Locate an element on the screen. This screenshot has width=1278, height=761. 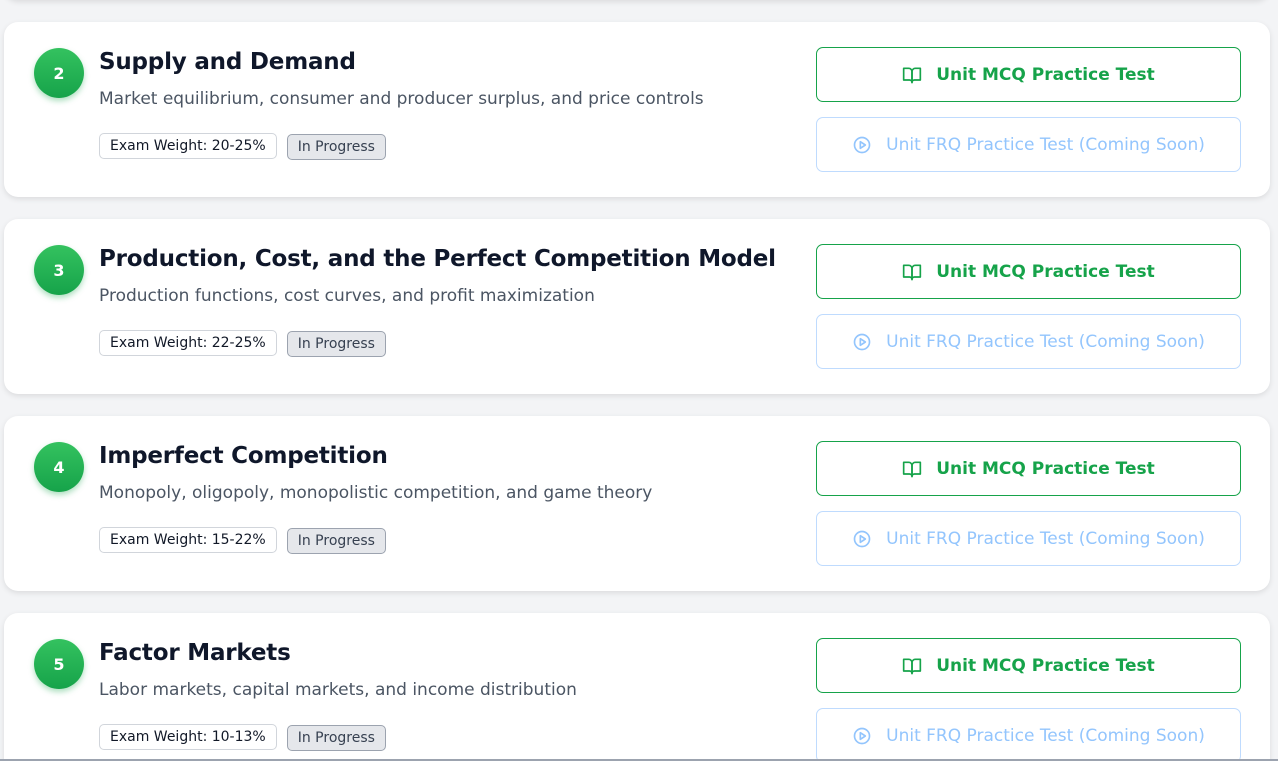
unit-tags: Exam Weight: 20-25% In Progress is located at coordinates (242, 146).